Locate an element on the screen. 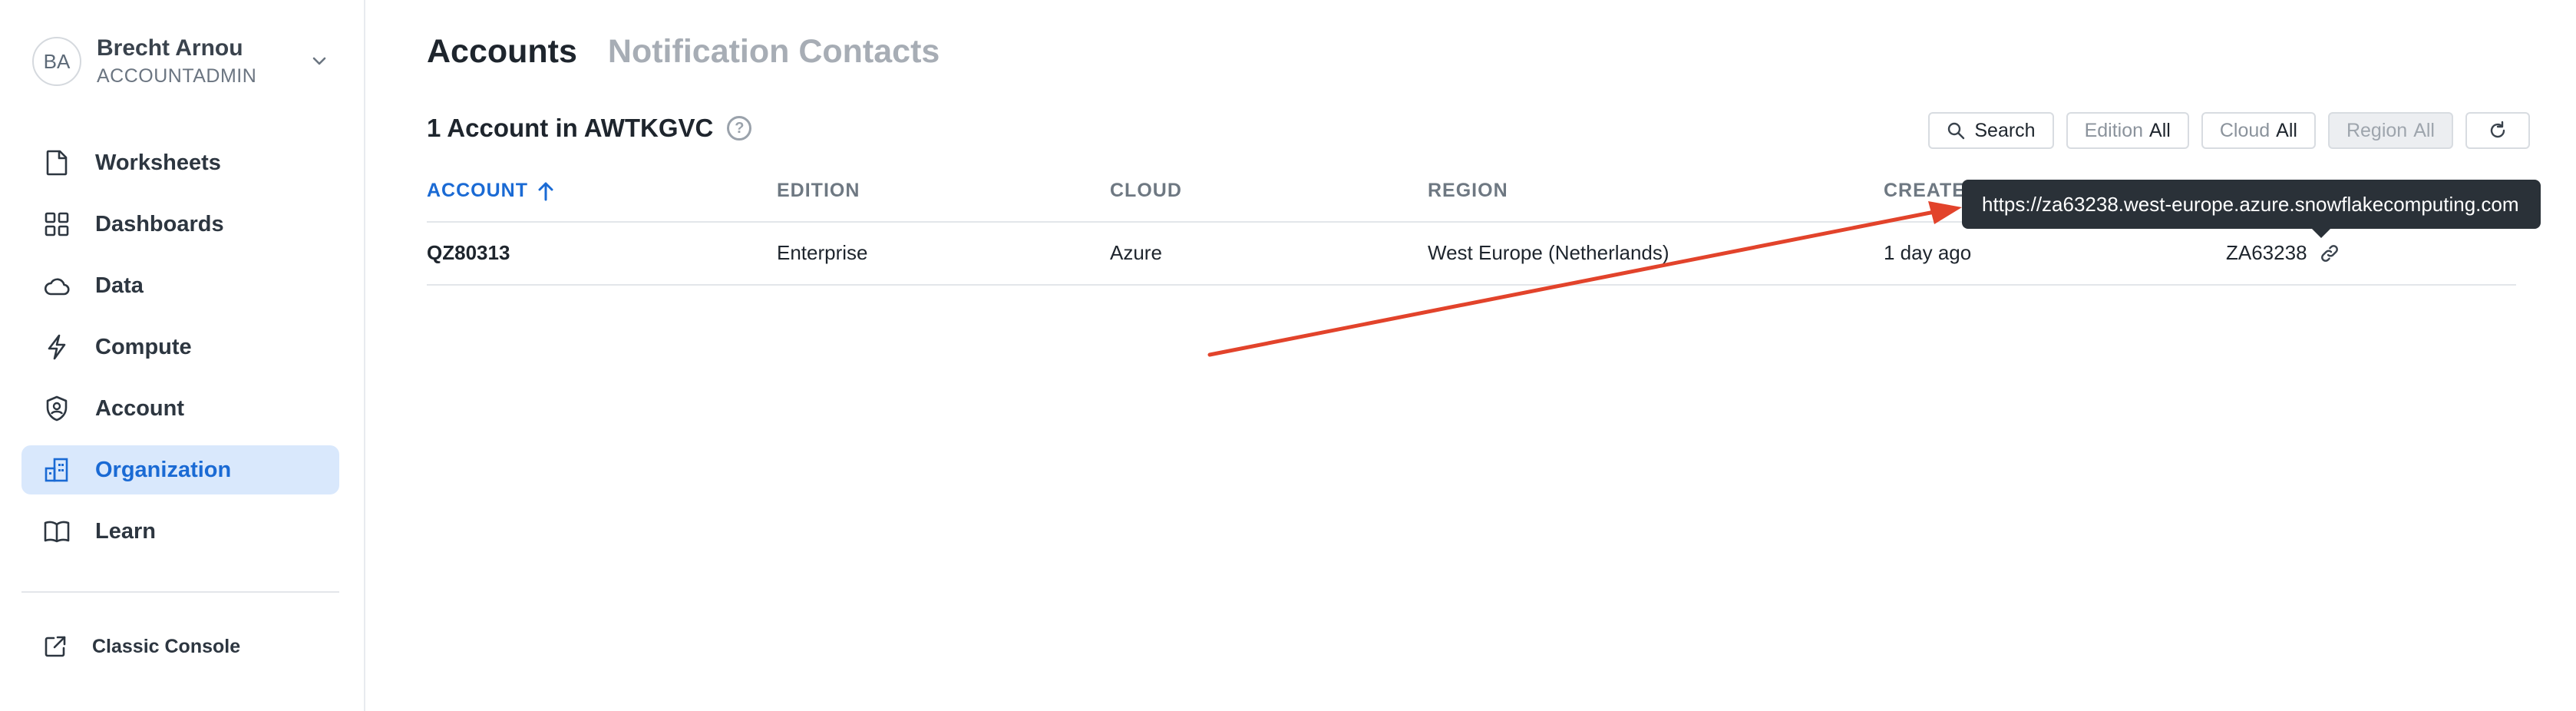 The width and height of the screenshot is (2576, 711). lightning-icon is located at coordinates (57, 347).